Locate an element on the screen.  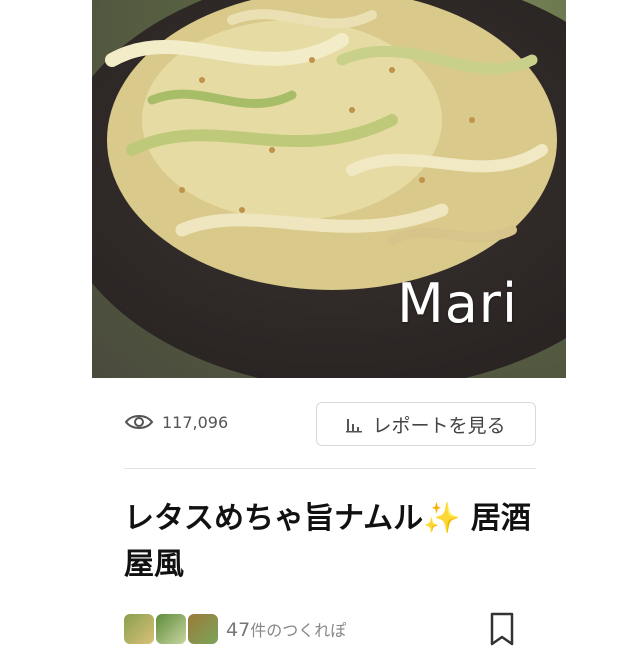
divider is located at coordinates (330, 468).